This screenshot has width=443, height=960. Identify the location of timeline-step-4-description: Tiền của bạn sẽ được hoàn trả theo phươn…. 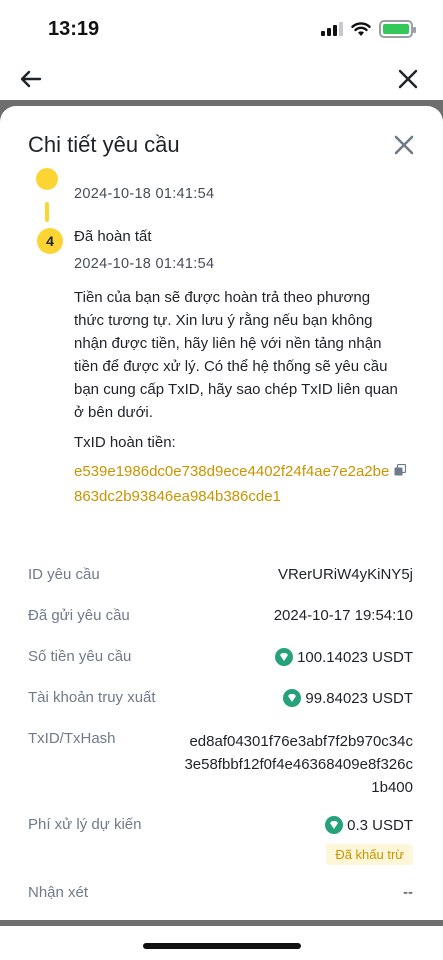
(236, 355).